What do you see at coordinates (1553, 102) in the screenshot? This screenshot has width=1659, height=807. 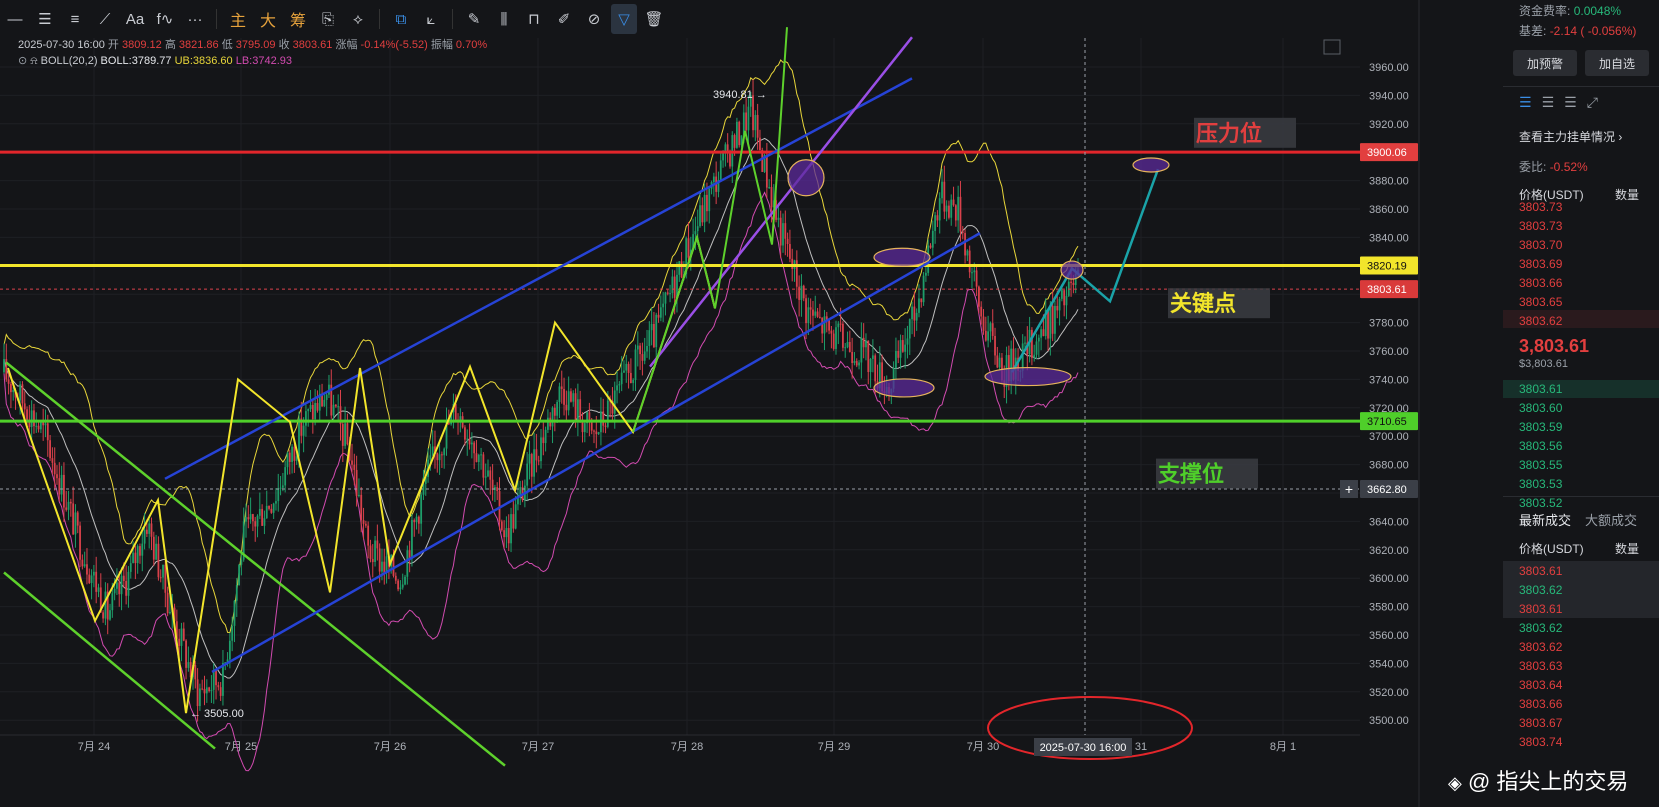 I see `depth-bids-icon: ☰` at bounding box center [1553, 102].